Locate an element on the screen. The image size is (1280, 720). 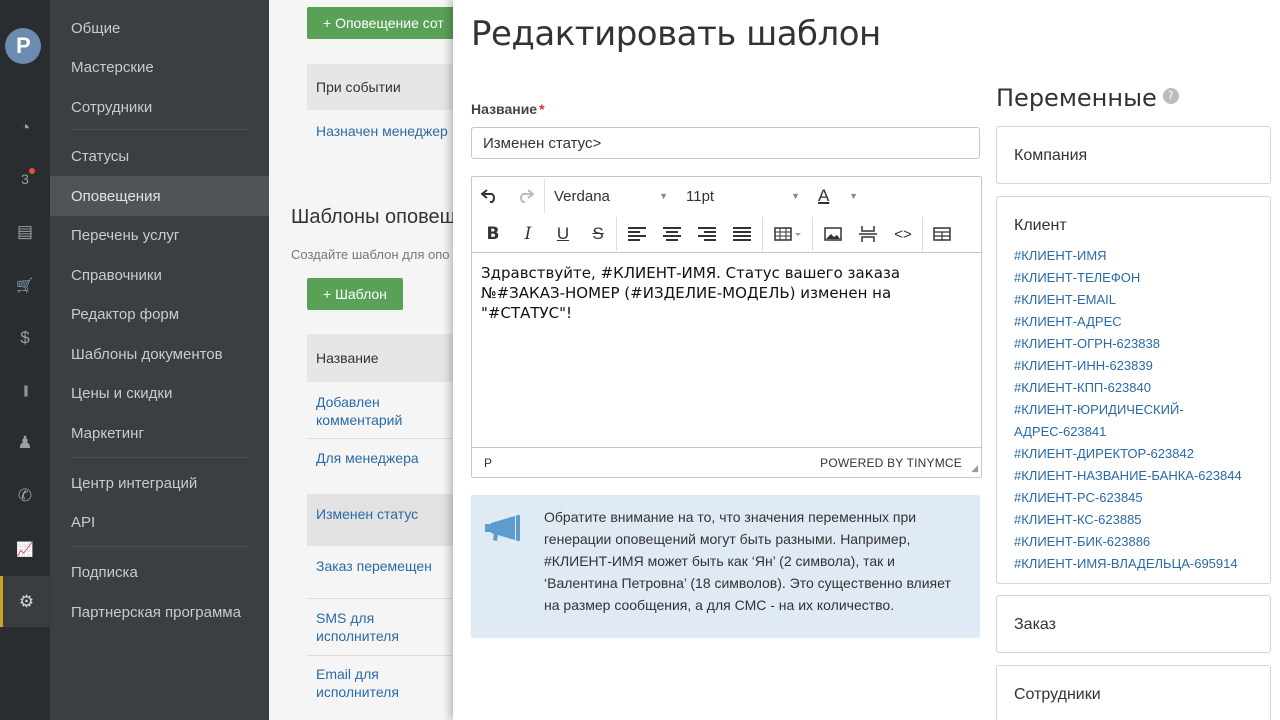
required-mark: * is located at coordinates (542, 109).